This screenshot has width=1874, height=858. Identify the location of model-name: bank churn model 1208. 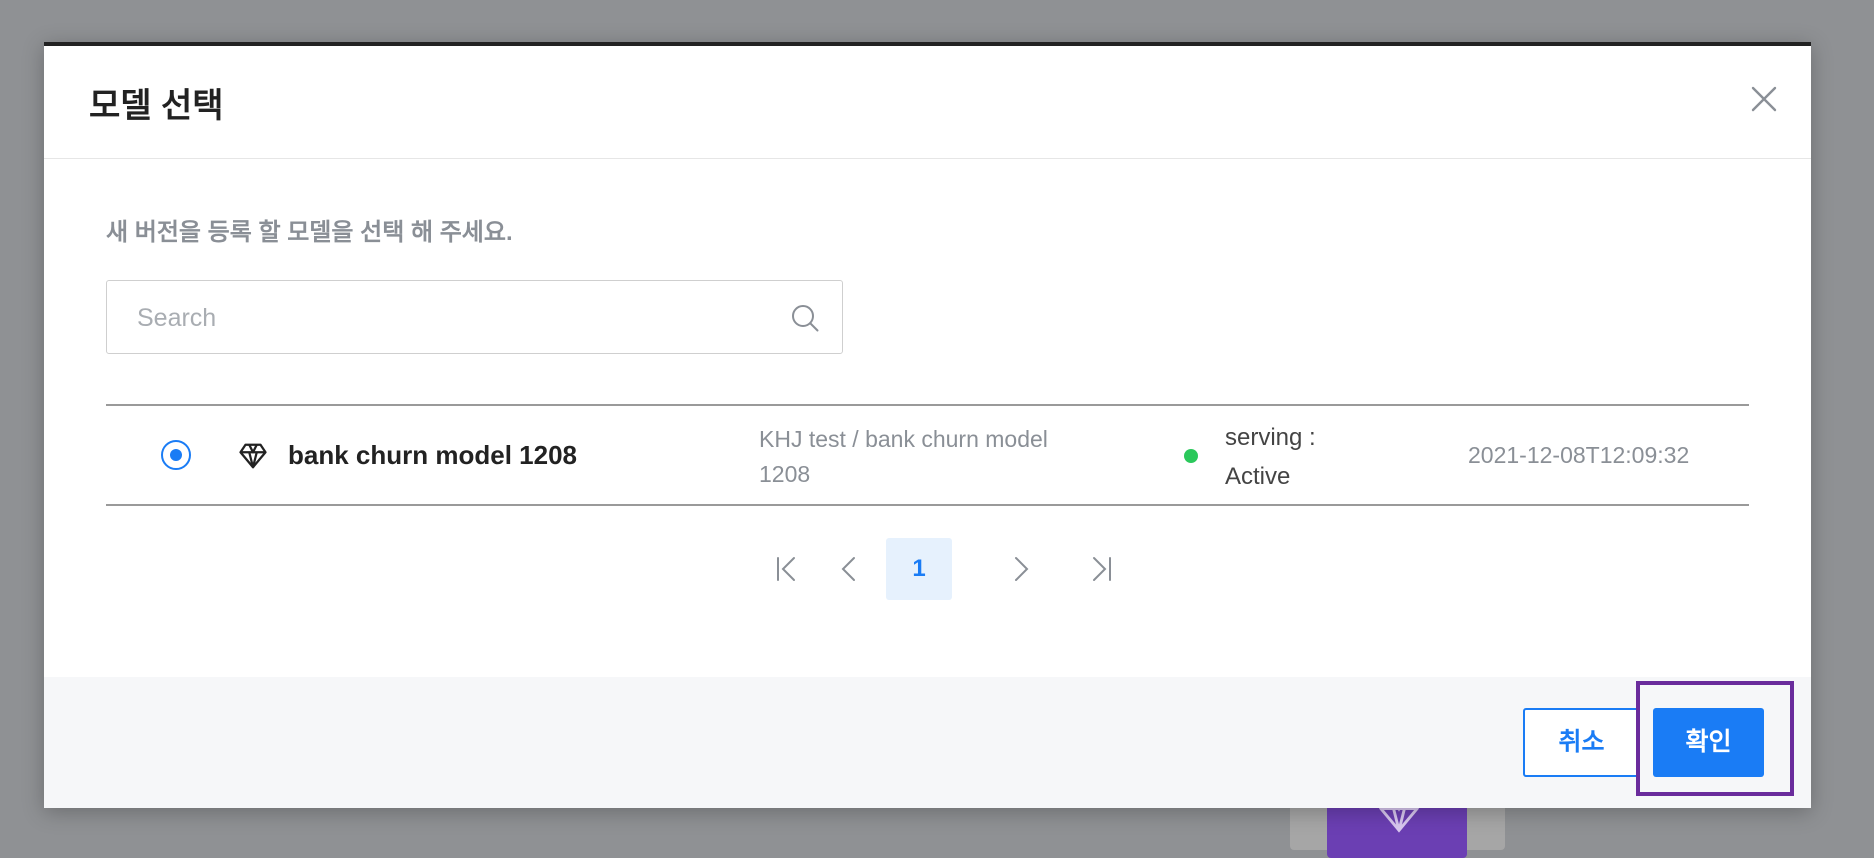
(432, 455).